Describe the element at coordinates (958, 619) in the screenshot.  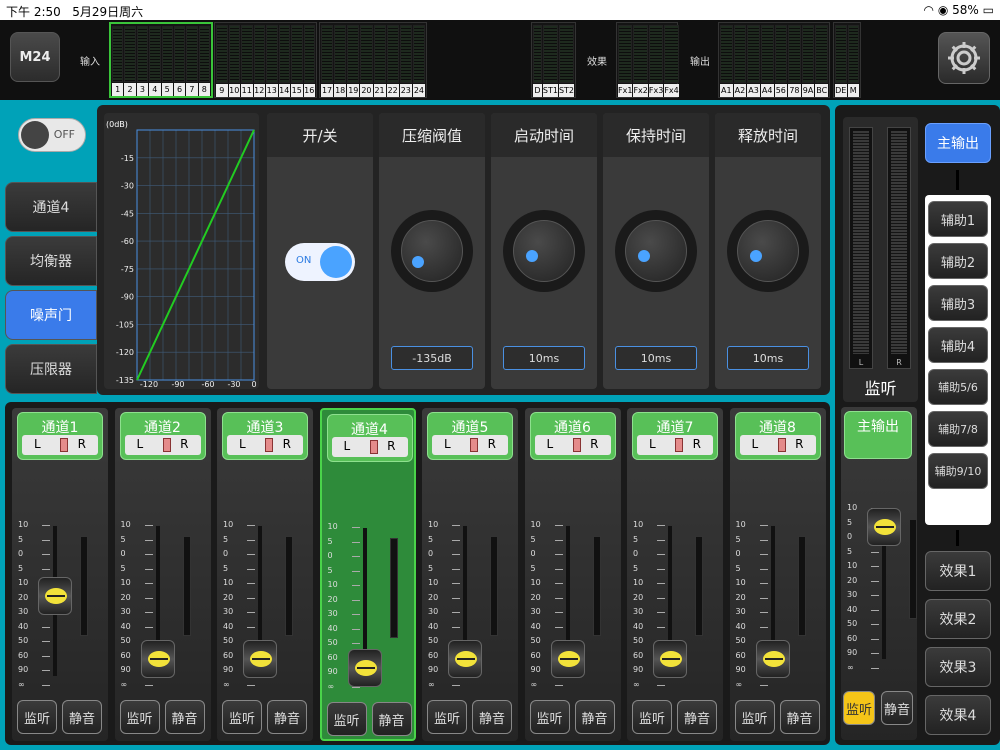
I see `effect2-button: 效果2` at that location.